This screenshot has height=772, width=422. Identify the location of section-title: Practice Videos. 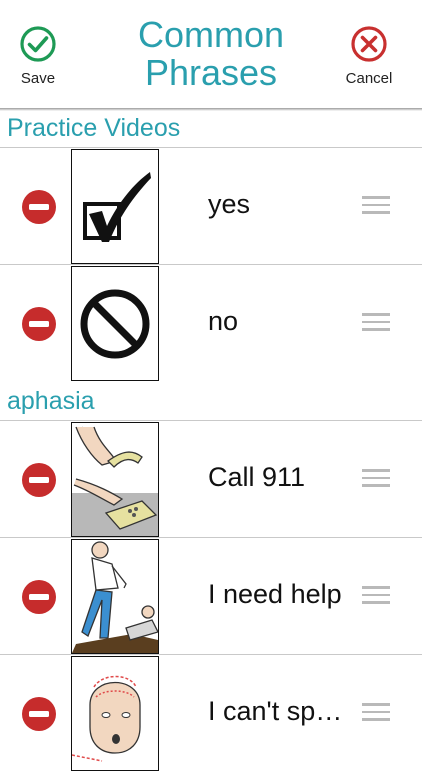
(94, 128).